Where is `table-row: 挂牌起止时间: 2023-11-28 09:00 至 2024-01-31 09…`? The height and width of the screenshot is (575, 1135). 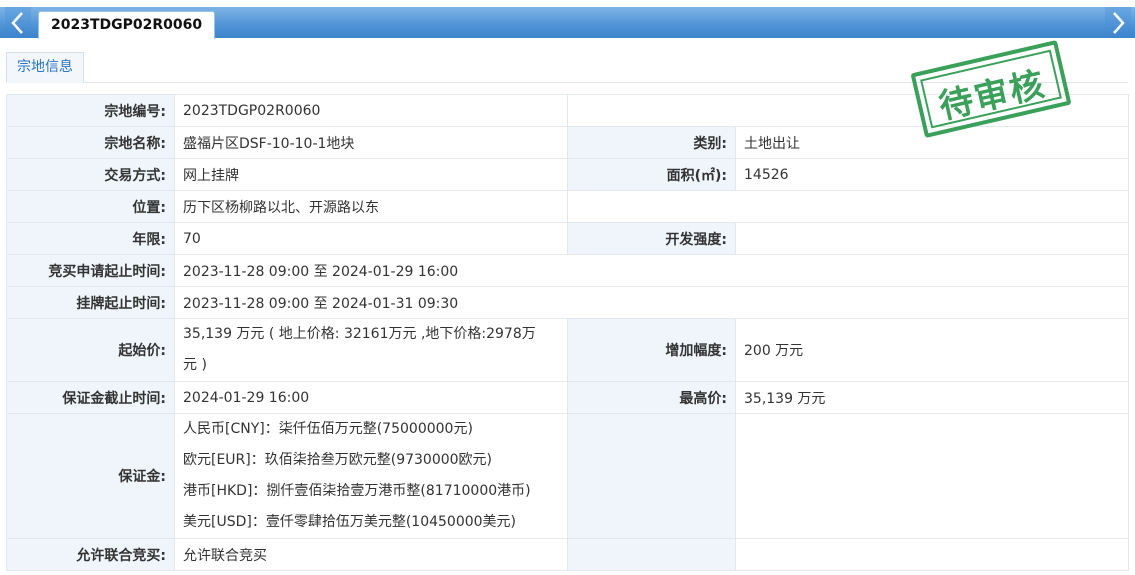 table-row: 挂牌起止时间: 2023-11-28 09:00 至 2024-01-31 09… is located at coordinates (567, 302).